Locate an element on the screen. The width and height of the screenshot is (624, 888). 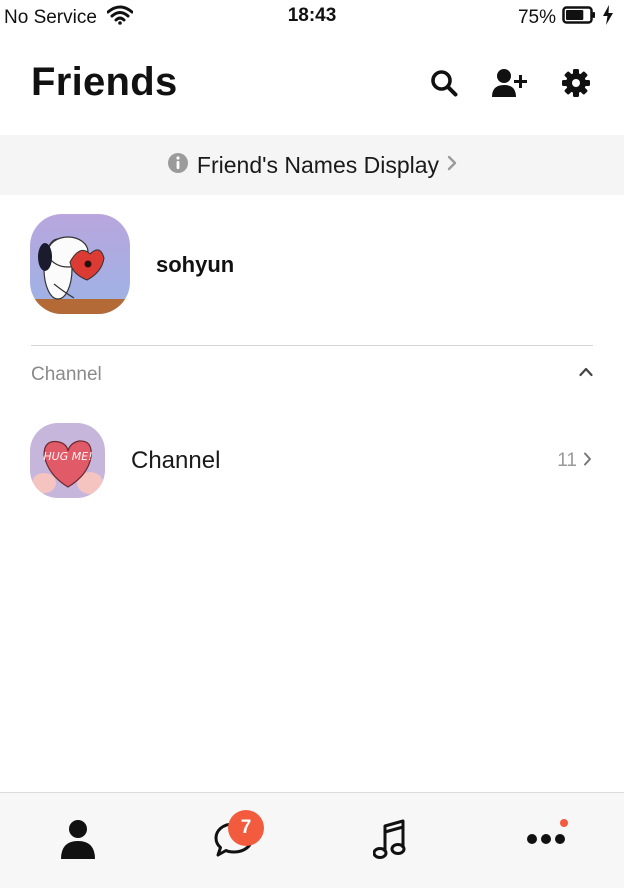
chevron-up-icon is located at coordinates (586, 373).